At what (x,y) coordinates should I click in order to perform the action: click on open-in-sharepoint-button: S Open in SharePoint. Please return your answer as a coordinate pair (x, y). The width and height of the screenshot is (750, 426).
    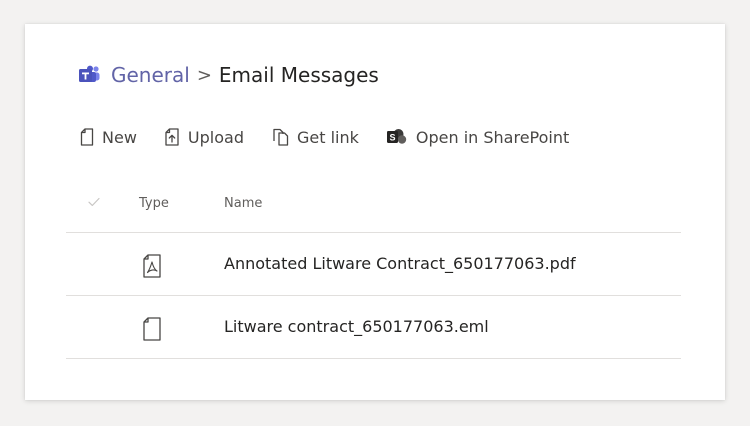
    Looking at the image, I should click on (477, 137).